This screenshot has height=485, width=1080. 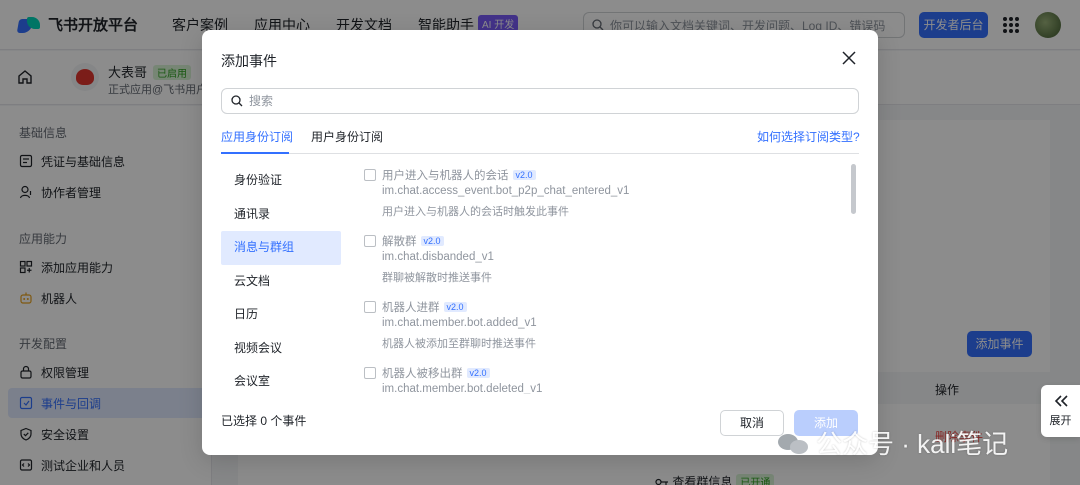 What do you see at coordinates (281, 315) in the screenshot?
I see `category-calendar: 日历` at bounding box center [281, 315].